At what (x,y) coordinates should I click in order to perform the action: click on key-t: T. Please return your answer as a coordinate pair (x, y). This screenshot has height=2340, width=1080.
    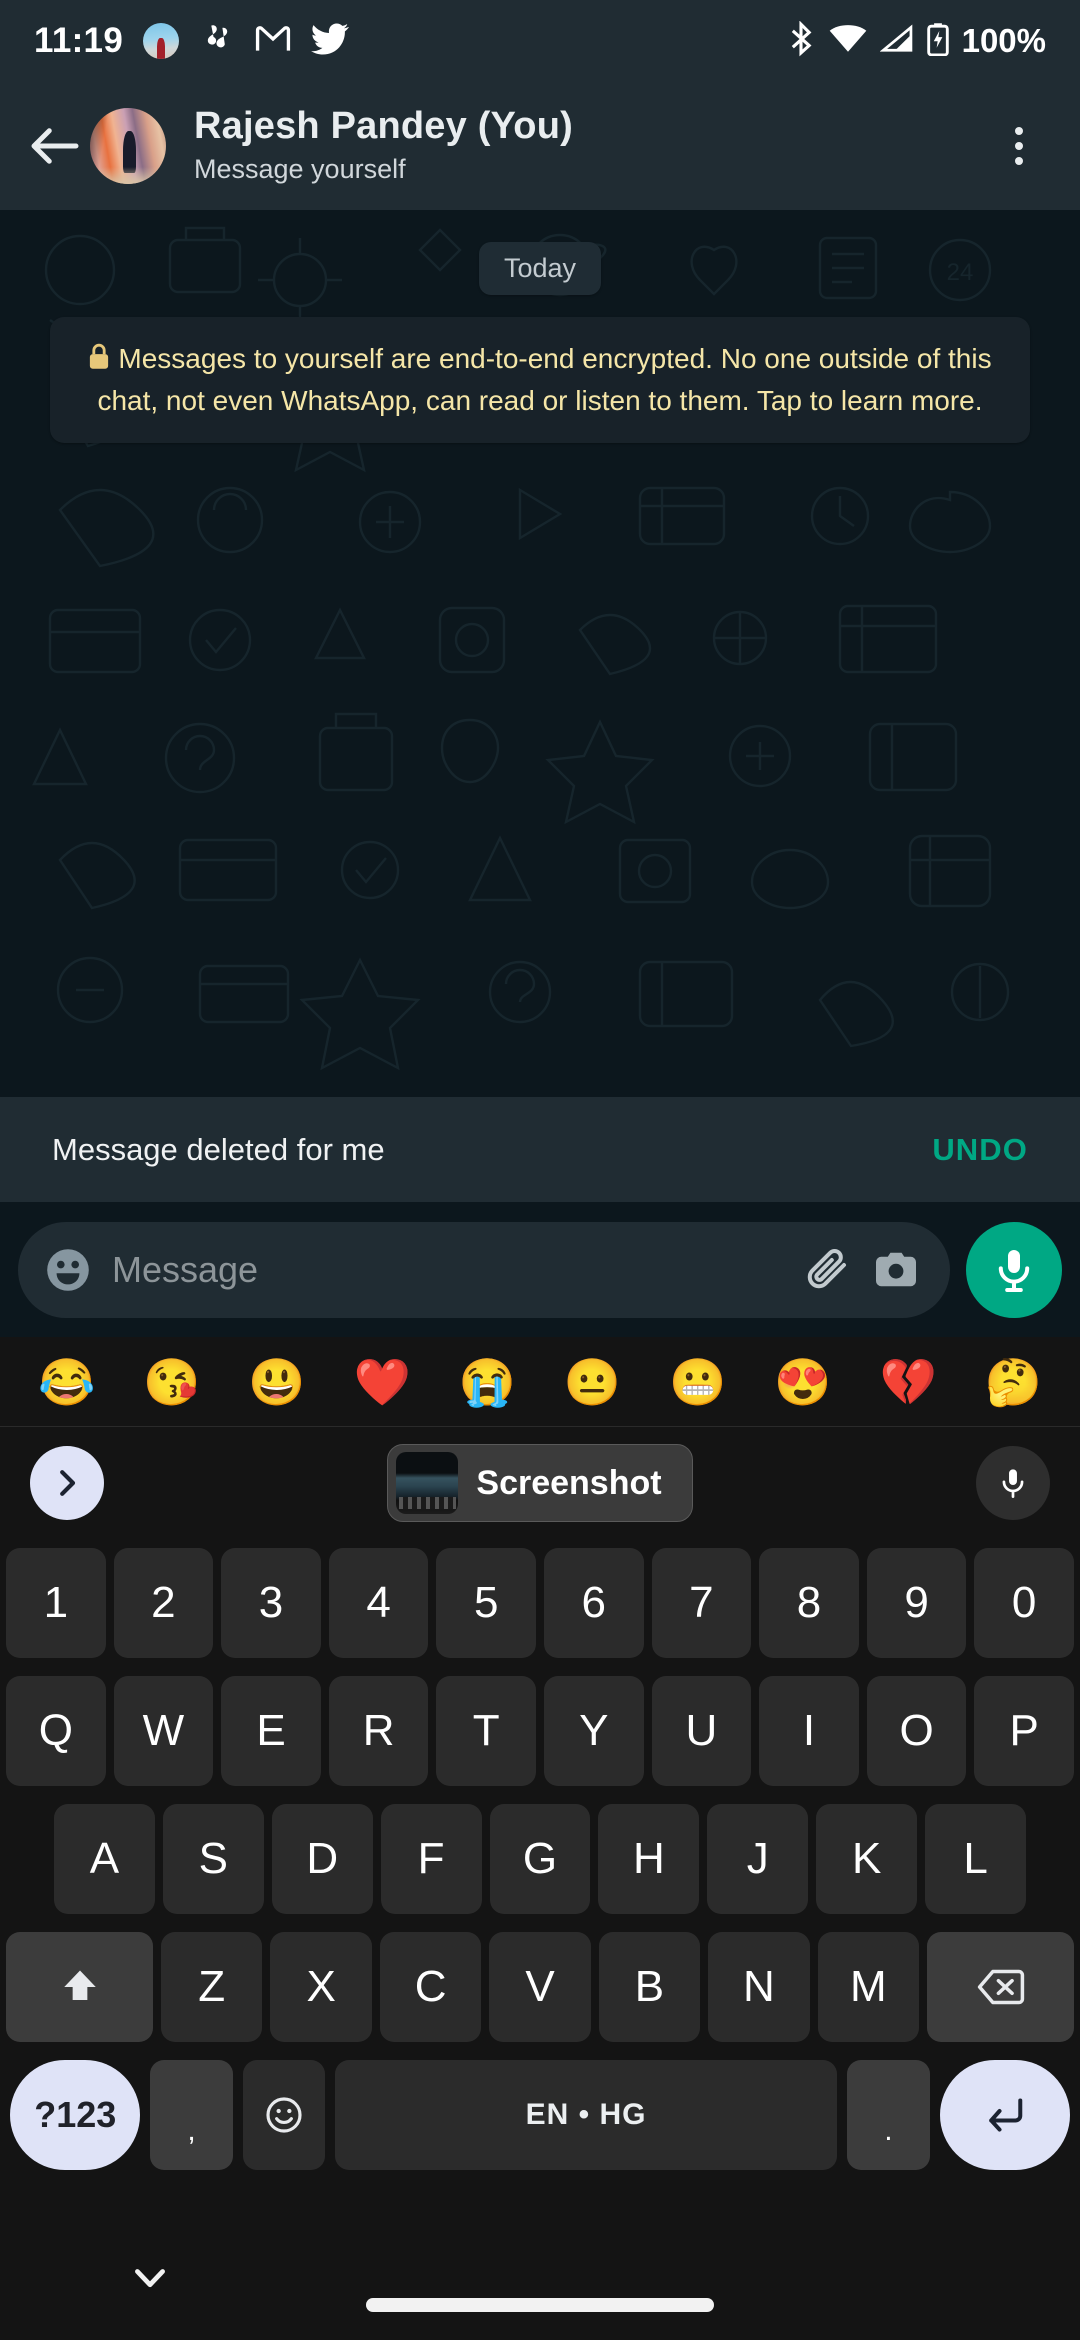
    Looking at the image, I should click on (486, 1731).